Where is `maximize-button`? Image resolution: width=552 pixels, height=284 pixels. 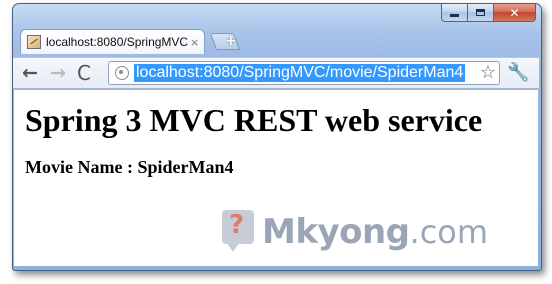 maximize-button is located at coordinates (480, 13).